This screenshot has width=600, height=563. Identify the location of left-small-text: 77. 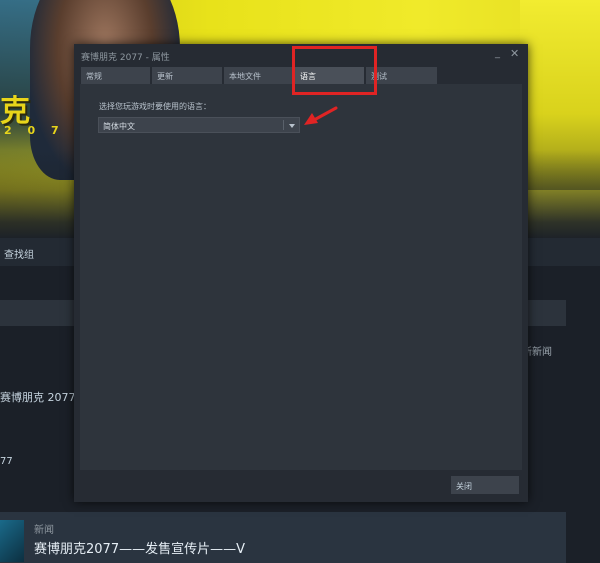
(6, 461).